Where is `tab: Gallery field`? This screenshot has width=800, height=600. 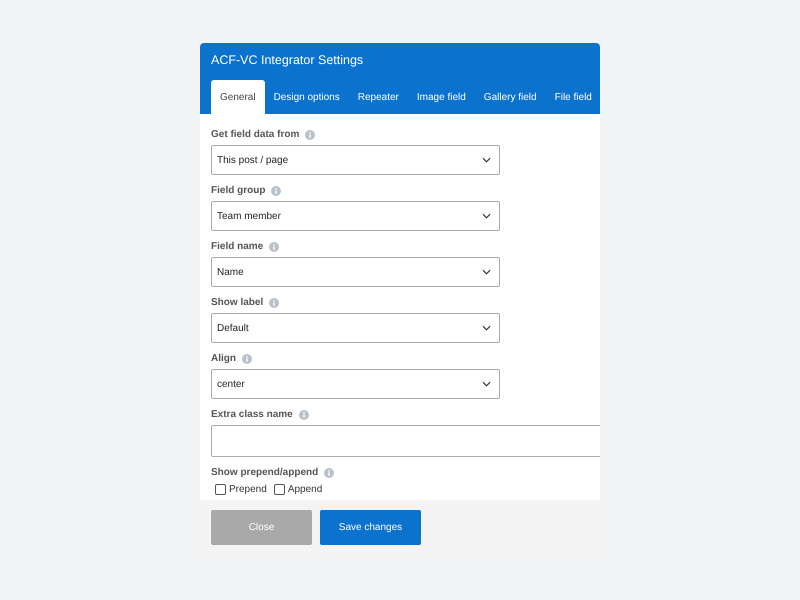 tab: Gallery field is located at coordinates (510, 97).